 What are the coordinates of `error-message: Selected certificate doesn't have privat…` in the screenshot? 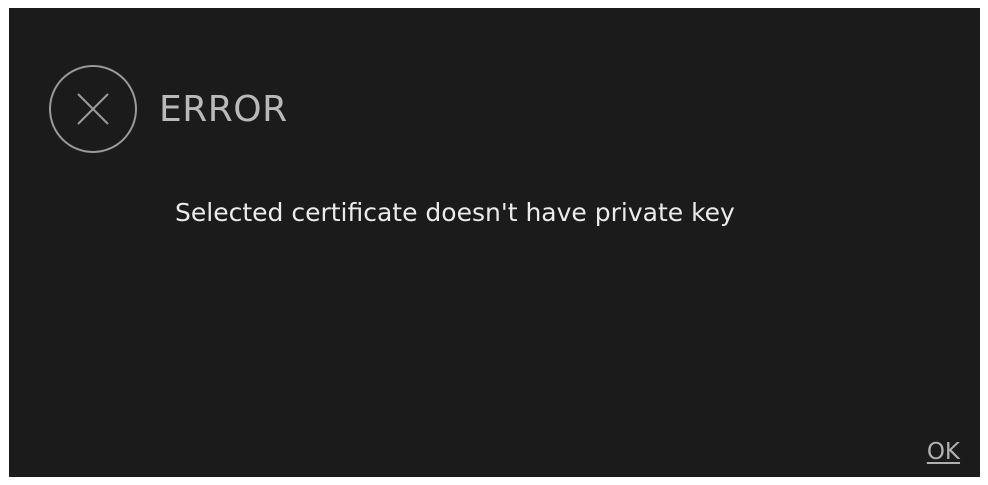 It's located at (455, 212).